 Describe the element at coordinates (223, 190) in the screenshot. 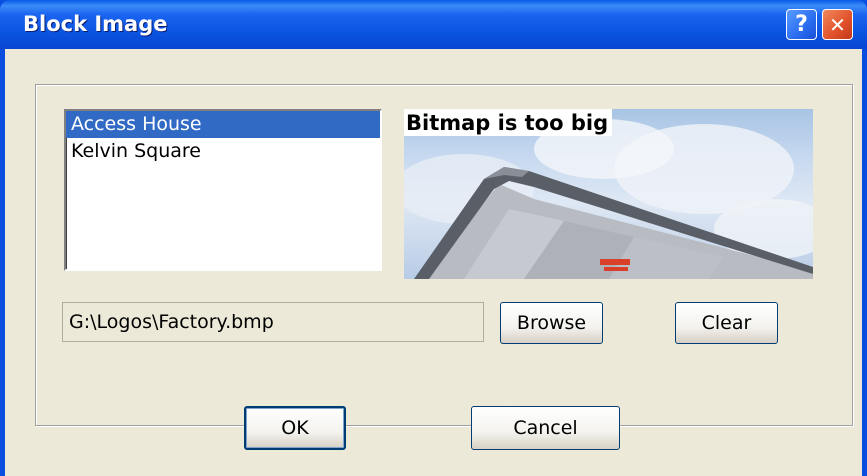

I see `block-list: Access House Kelvin Square` at that location.